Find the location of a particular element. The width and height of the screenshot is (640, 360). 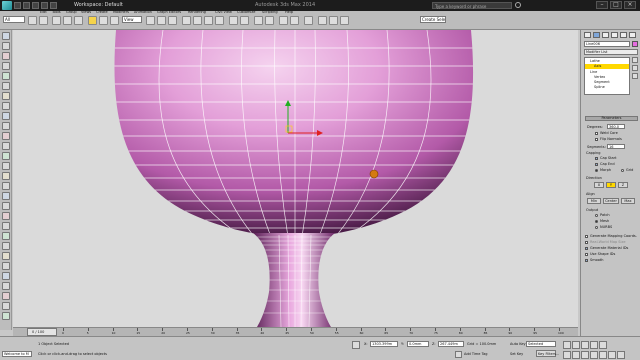

undo-icon is located at coordinates (32, 20).